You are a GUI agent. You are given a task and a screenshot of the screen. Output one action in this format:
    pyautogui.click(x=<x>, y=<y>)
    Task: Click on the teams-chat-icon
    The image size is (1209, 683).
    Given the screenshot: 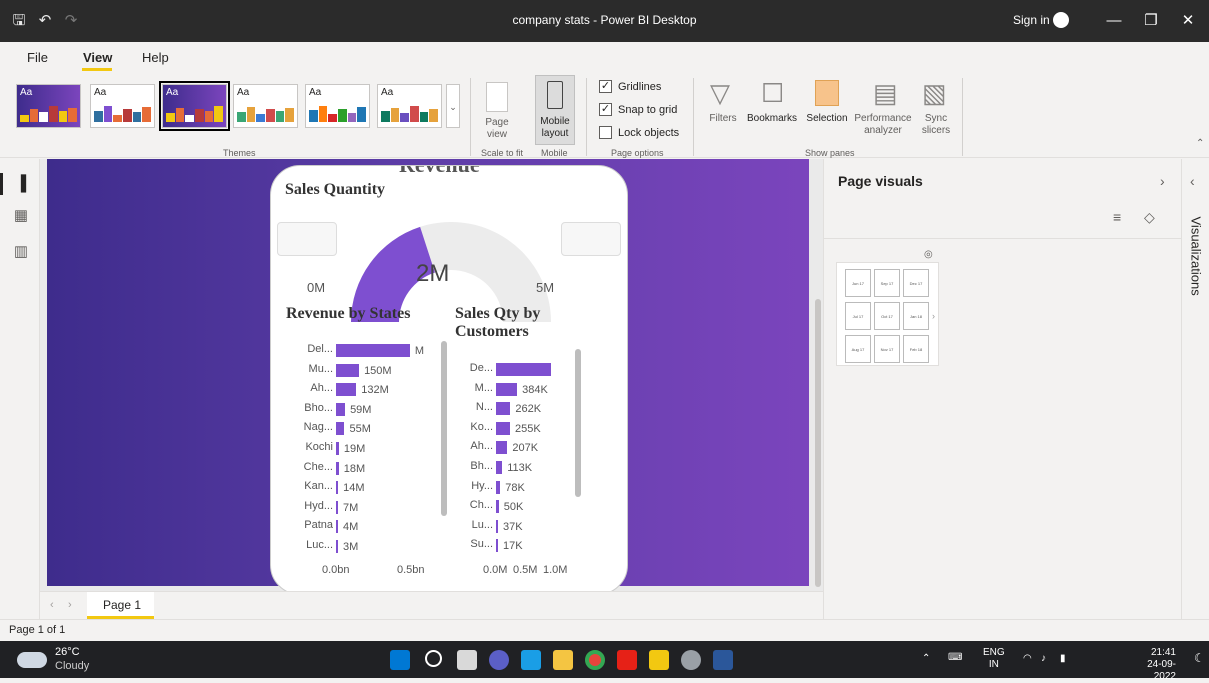 What is the action you would take?
    pyautogui.click(x=499, y=660)
    